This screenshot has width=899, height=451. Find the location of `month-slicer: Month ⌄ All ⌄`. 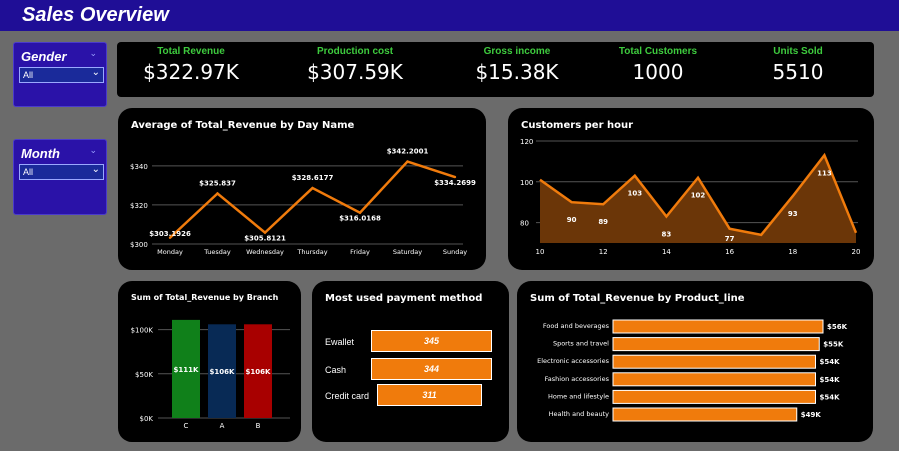

month-slicer: Month ⌄ All ⌄ is located at coordinates (60, 177).